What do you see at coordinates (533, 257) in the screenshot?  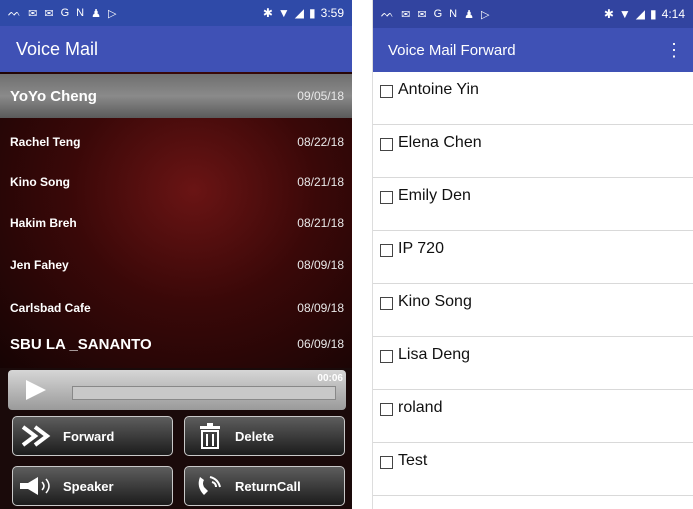 I see `contact-row: IP 720` at bounding box center [533, 257].